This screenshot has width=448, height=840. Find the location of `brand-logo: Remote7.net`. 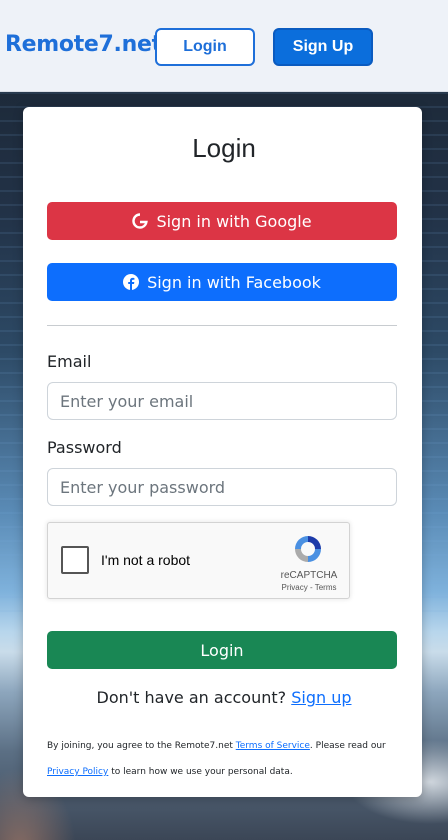

brand-logo: Remote7.net is located at coordinates (83, 44).